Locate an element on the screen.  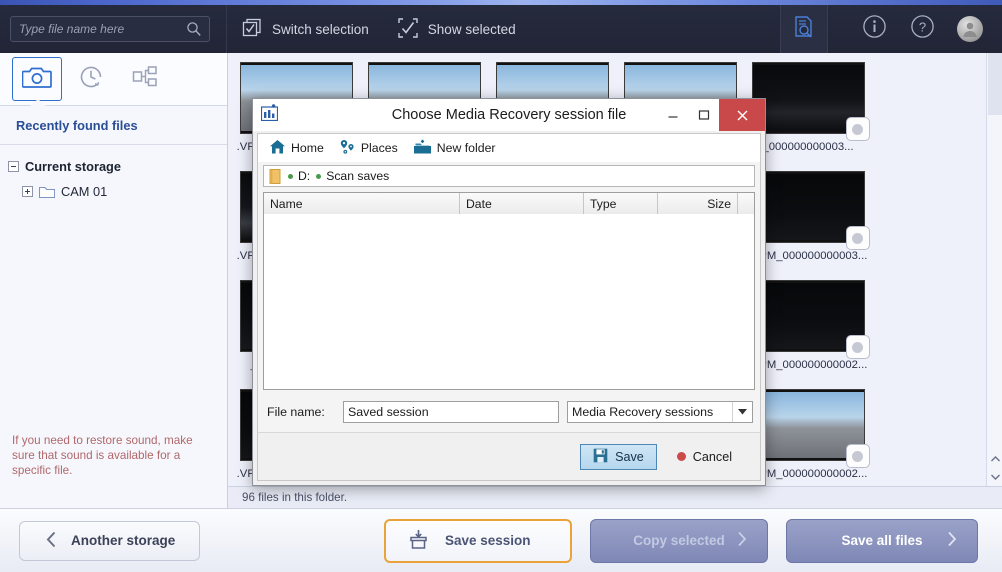
file-list-header: Name Date Type Size is located at coordinates (509, 203).